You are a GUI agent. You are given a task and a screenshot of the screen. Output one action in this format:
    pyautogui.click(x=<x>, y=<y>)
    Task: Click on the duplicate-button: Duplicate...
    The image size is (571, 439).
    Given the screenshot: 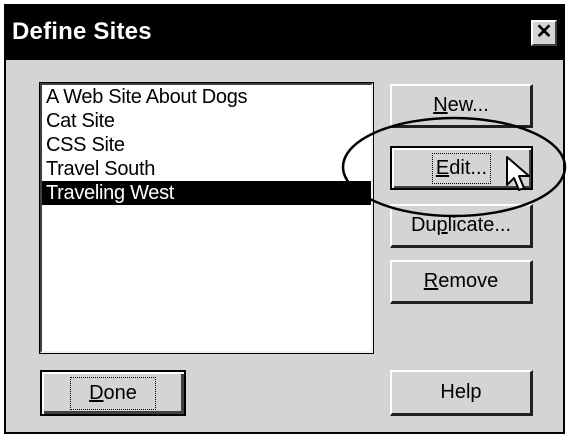 What is the action you would take?
    pyautogui.click(x=461, y=226)
    